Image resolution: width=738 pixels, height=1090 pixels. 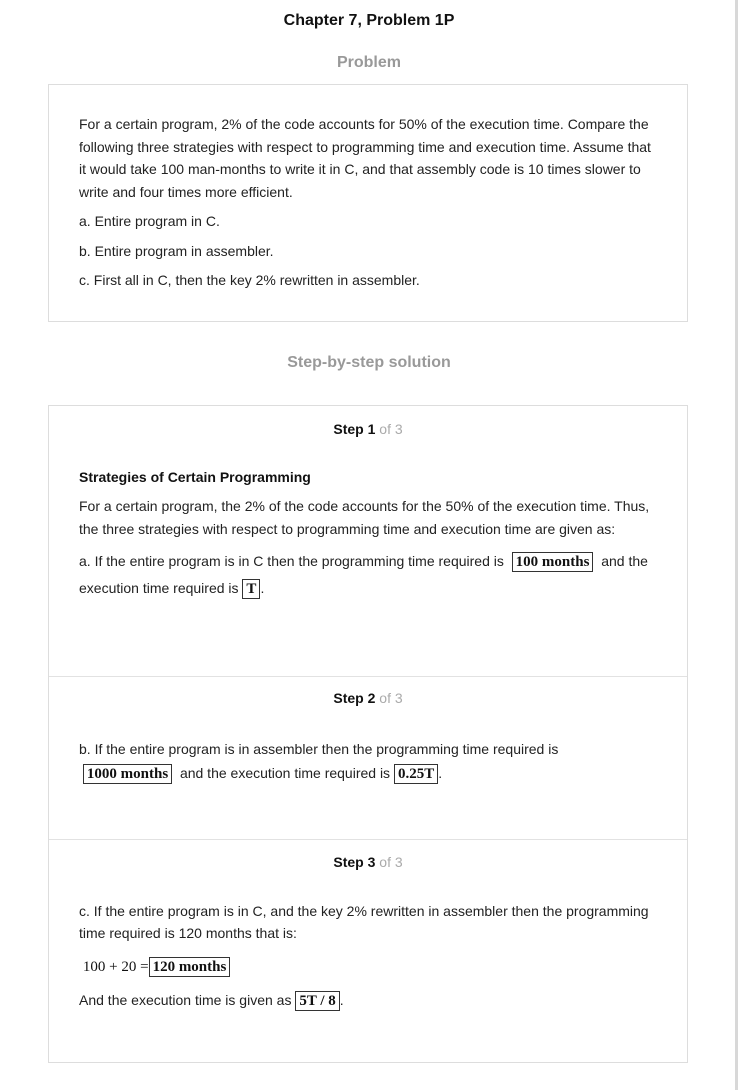 What do you see at coordinates (354, 429) in the screenshot?
I see `step-1-label: Step 1` at bounding box center [354, 429].